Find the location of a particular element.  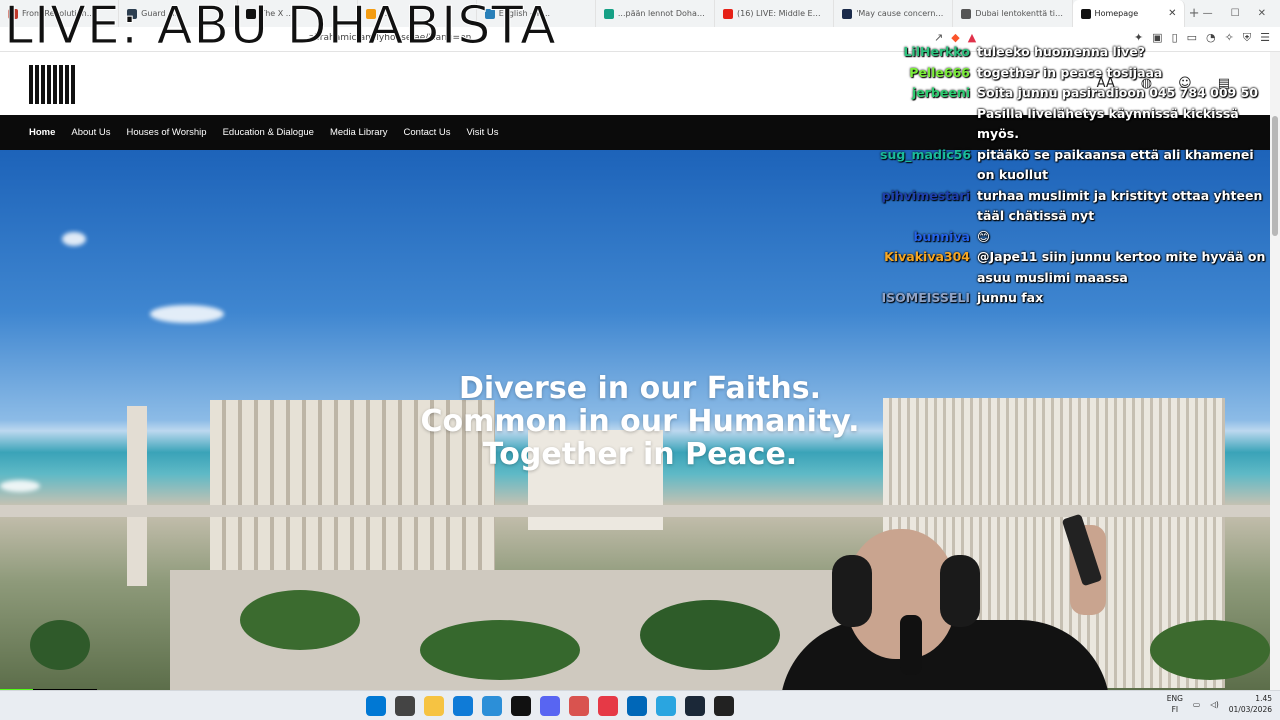

hero-line: Common in our Humanity. is located at coordinates (640, 421).